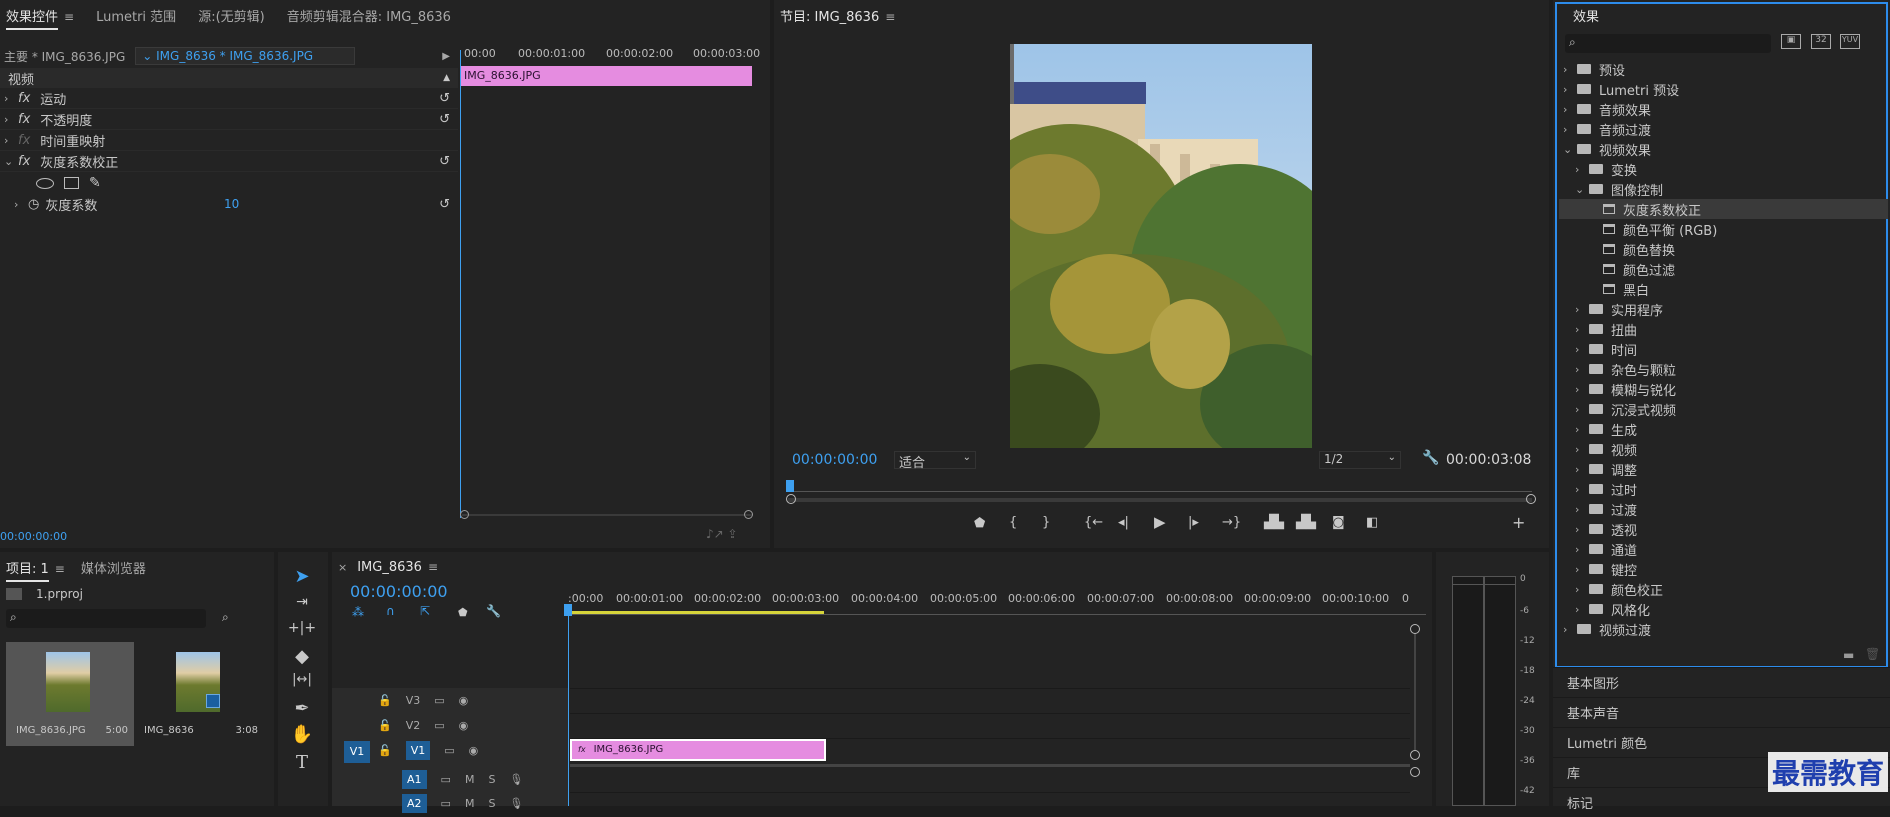  Describe the element at coordinates (200, 694) in the screenshot. I see `project-item-sequence: IMG_8636 3:08` at that location.